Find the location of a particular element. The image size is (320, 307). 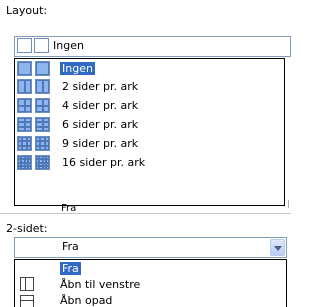

behind-control-edge is located at coordinates (286, 204).